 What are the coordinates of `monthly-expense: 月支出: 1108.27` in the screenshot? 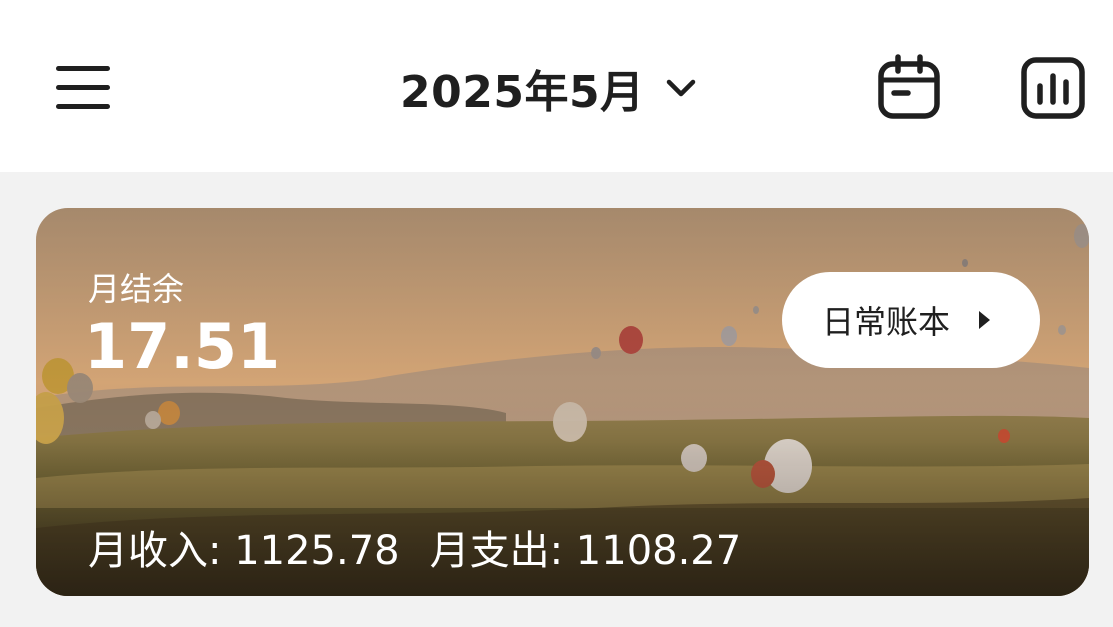 It's located at (585, 551).